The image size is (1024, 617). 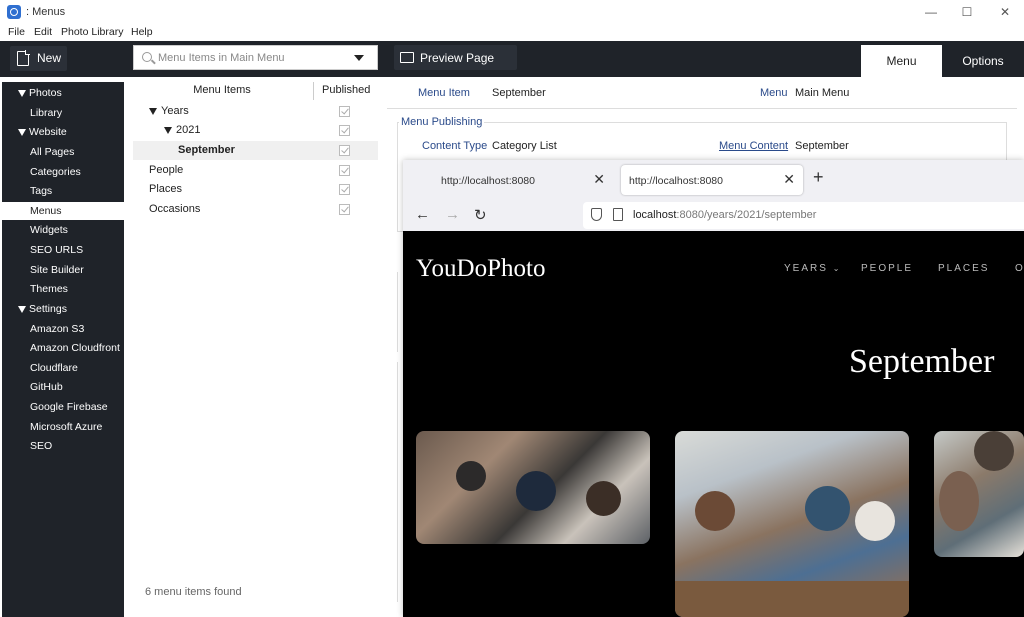 I want to click on sidebar-item-all-pages: All Pages, so click(x=63, y=152).